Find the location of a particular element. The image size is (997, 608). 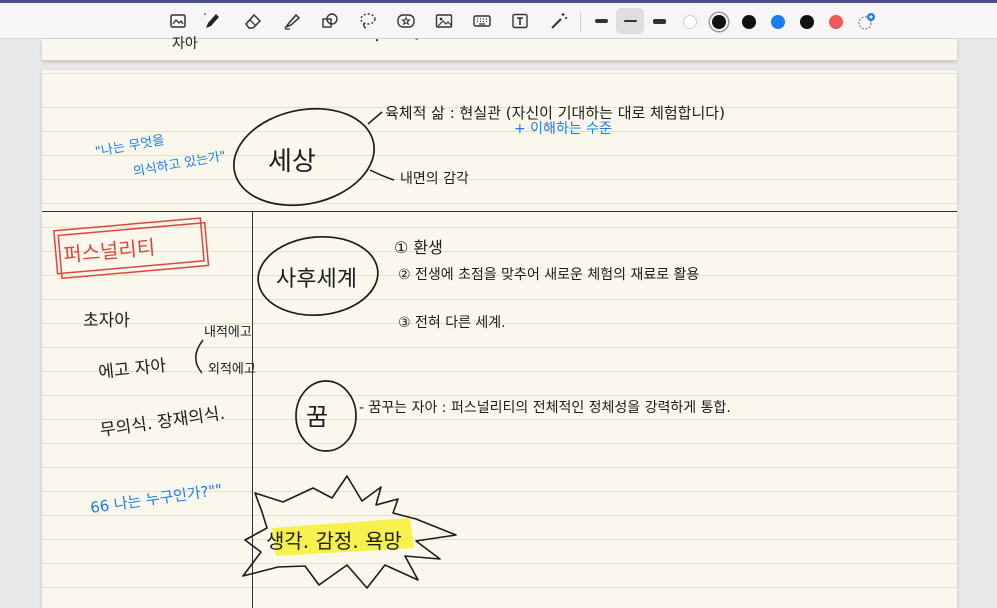

text-box-icon is located at coordinates (520, 21).